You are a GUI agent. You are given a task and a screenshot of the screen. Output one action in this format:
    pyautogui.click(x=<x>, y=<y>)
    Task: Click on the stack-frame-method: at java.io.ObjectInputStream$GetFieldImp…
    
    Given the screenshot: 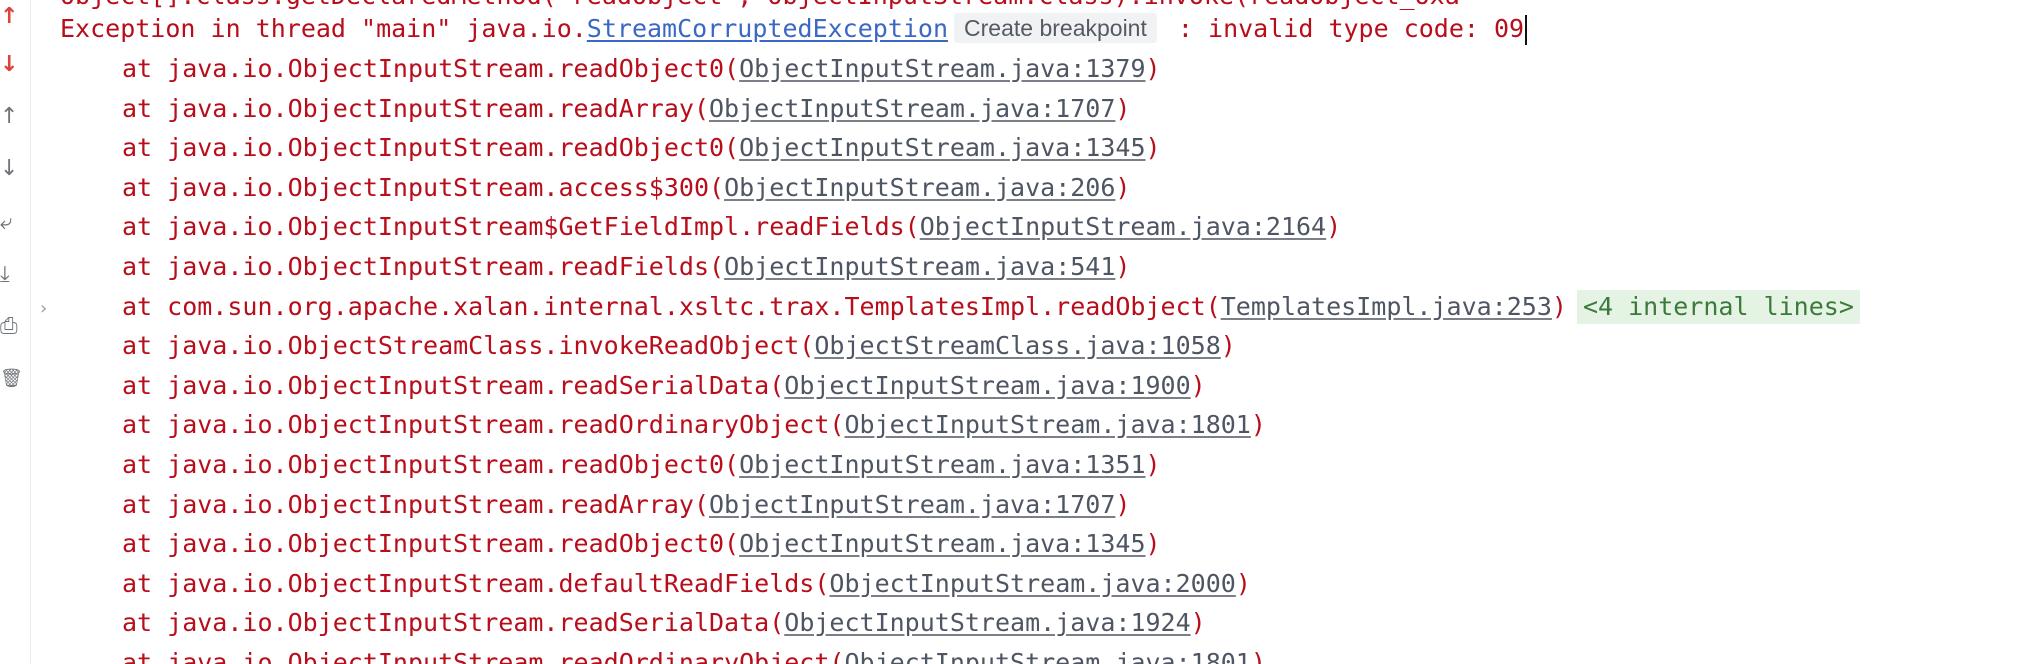 What is the action you would take?
    pyautogui.click(x=521, y=227)
    